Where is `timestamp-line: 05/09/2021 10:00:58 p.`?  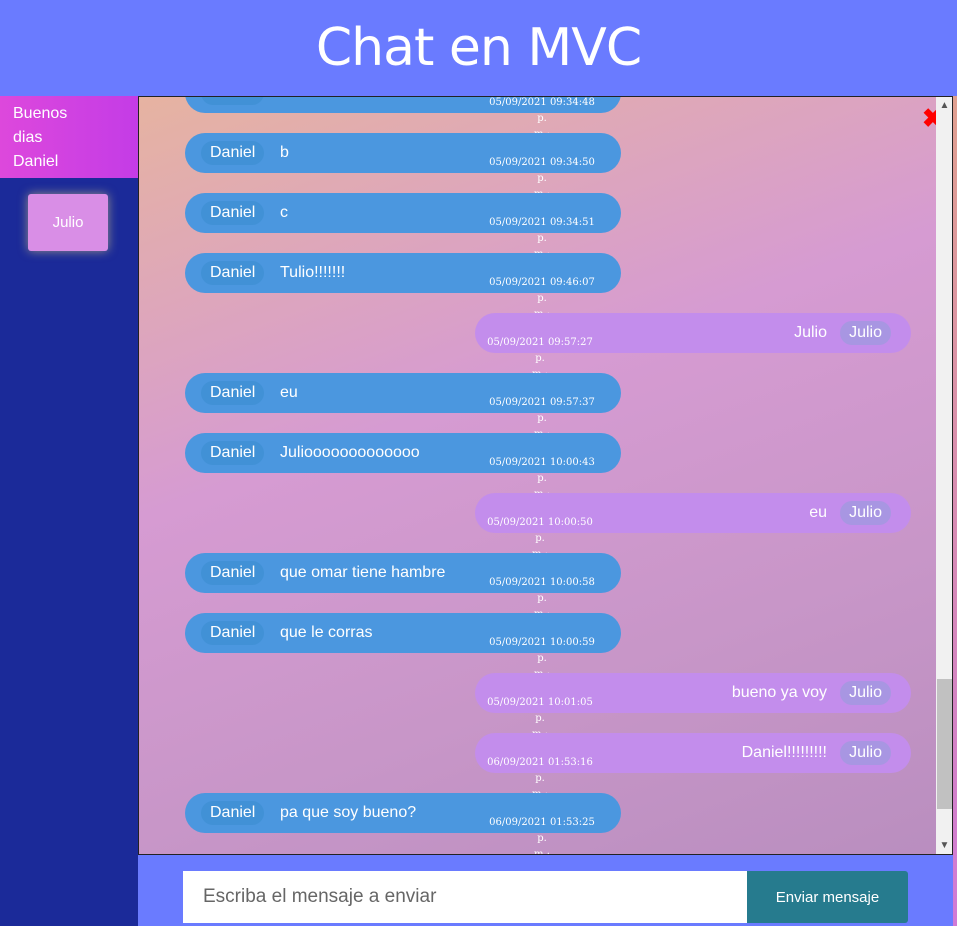 timestamp-line: 05/09/2021 10:00:58 p. is located at coordinates (542, 590).